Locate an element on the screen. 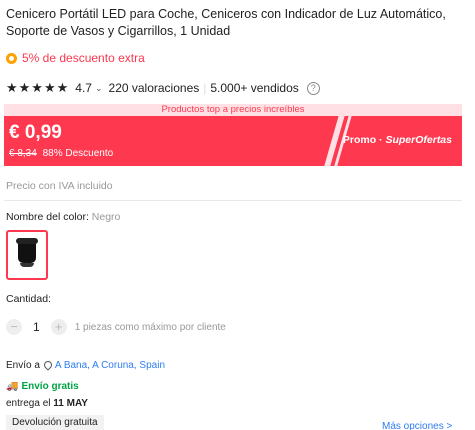 The width and height of the screenshot is (475, 430). brand-name: SuperOfertas is located at coordinates (418, 140).